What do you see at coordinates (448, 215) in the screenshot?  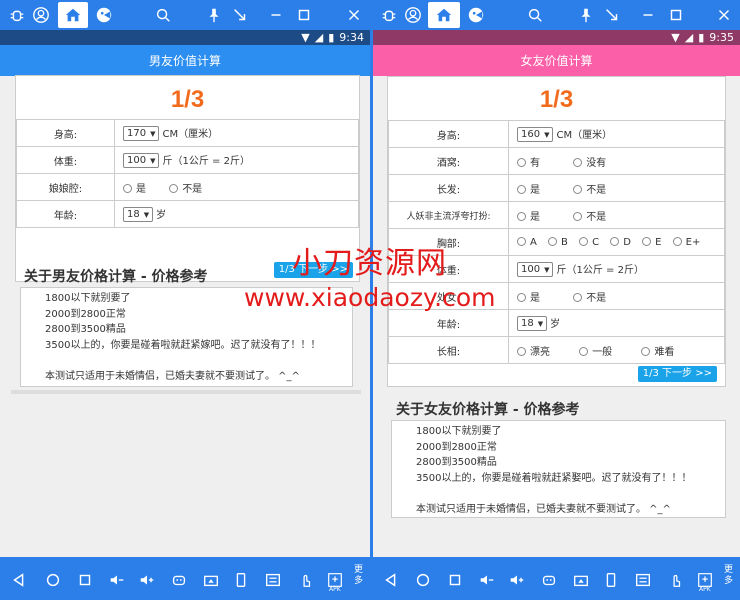 I see `form-label: 人妖非主流浮夸打扮:` at bounding box center [448, 215].